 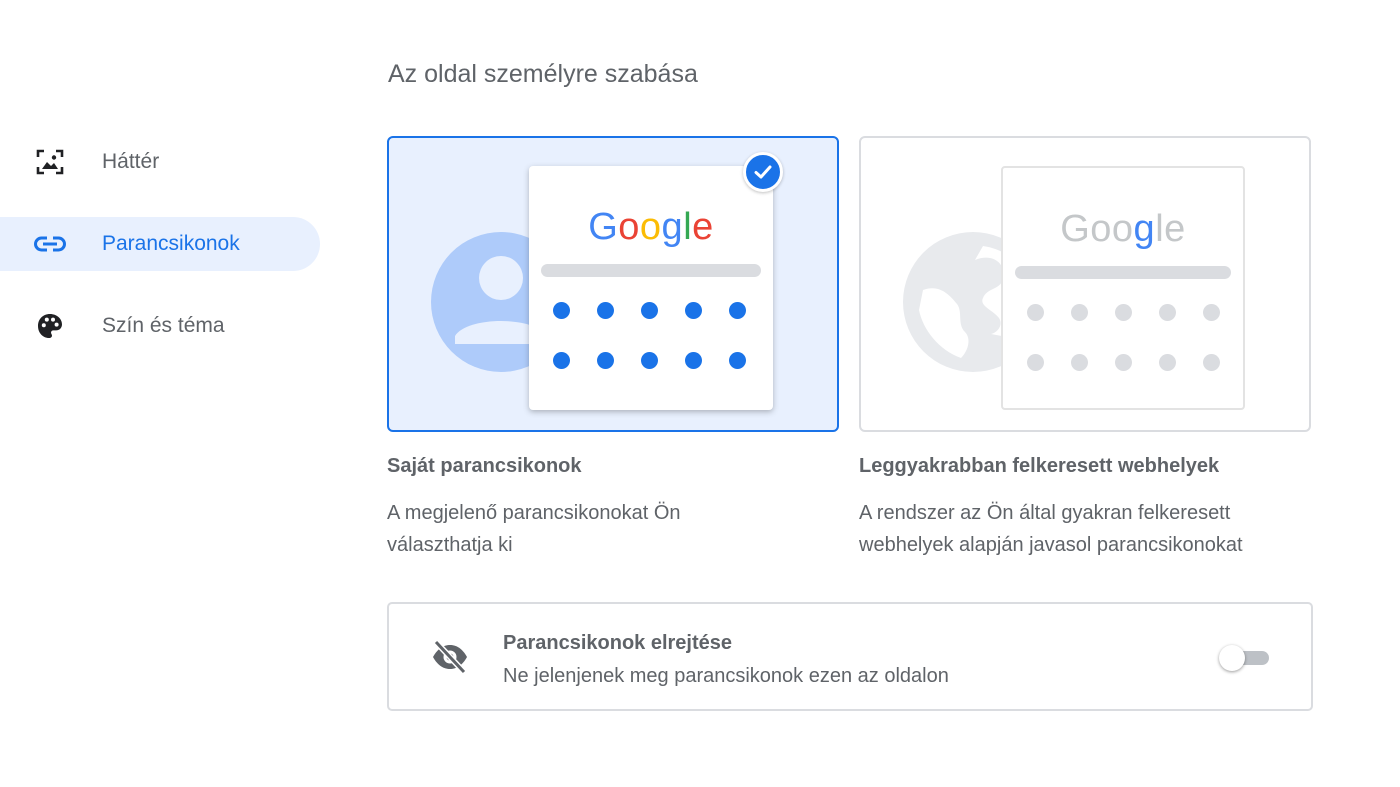 I want to click on sidebar-item-label: Parancsikonok, so click(x=171, y=243).